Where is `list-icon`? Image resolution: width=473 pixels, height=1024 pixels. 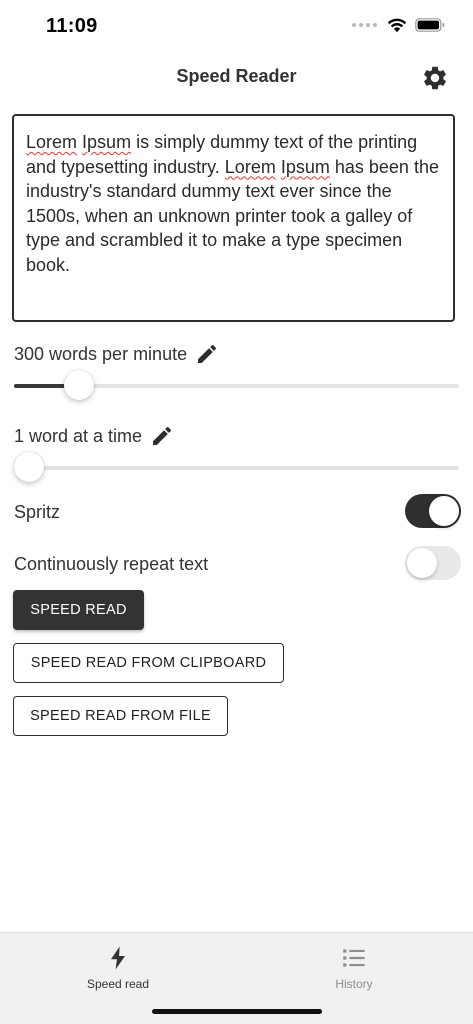
list-icon is located at coordinates (354, 958).